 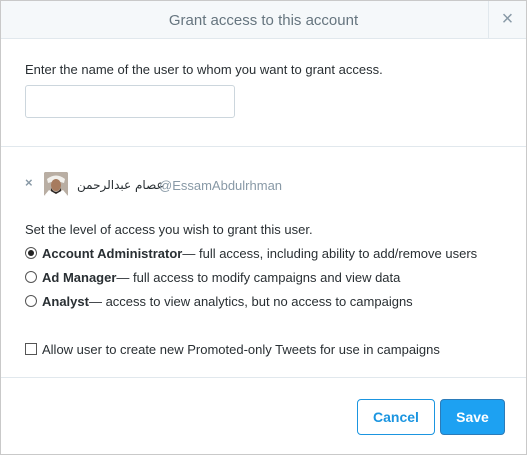 I want to click on selected-user-row: × عصام عبدالرحمن @EssamAbdulrhman, so click(x=225, y=185).